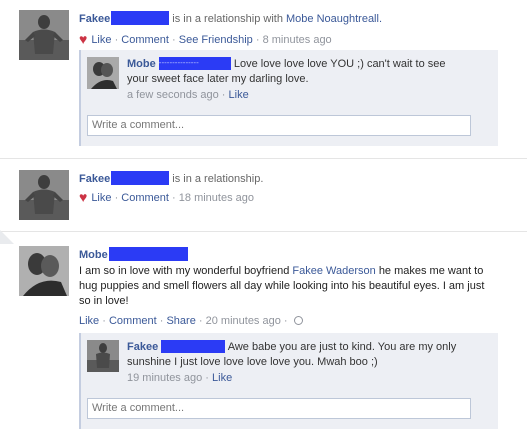 Image resolution: width=527 pixels, height=435 pixels. I want to click on avatar-couple, so click(103, 73).